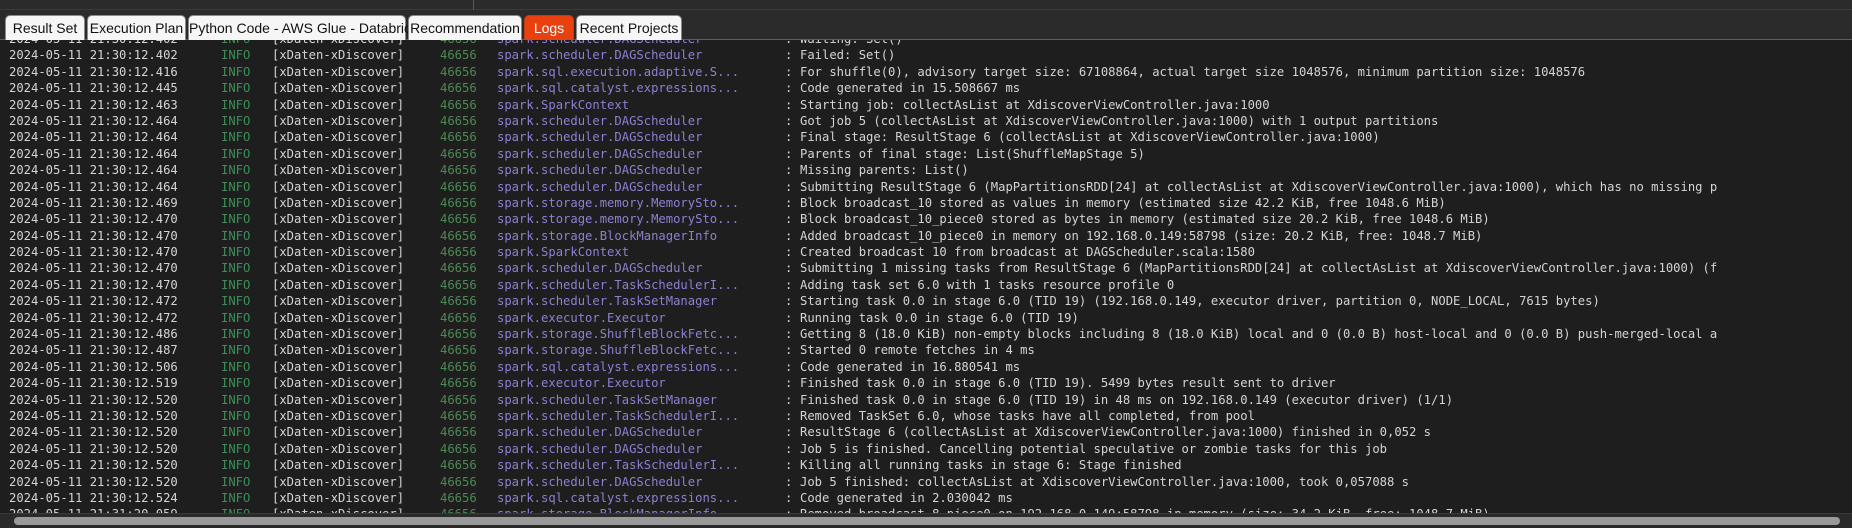 This screenshot has width=1852, height=528. What do you see at coordinates (939, 317) in the screenshot?
I see `log-message: Running task 0.0 in stage 6.0 (TID 19)` at bounding box center [939, 317].